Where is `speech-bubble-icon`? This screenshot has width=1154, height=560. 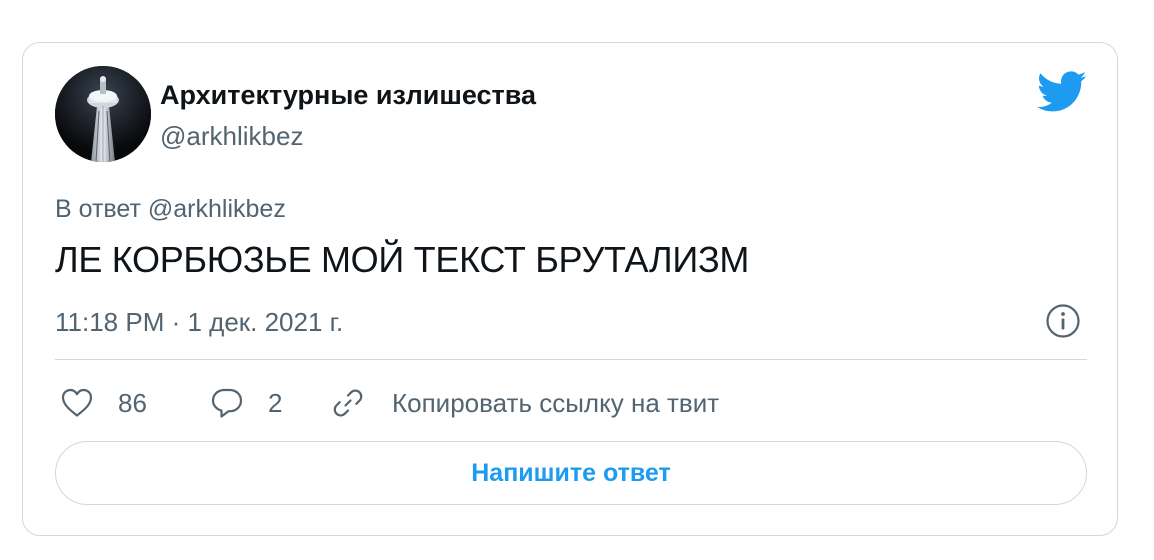 speech-bubble-icon is located at coordinates (227, 403).